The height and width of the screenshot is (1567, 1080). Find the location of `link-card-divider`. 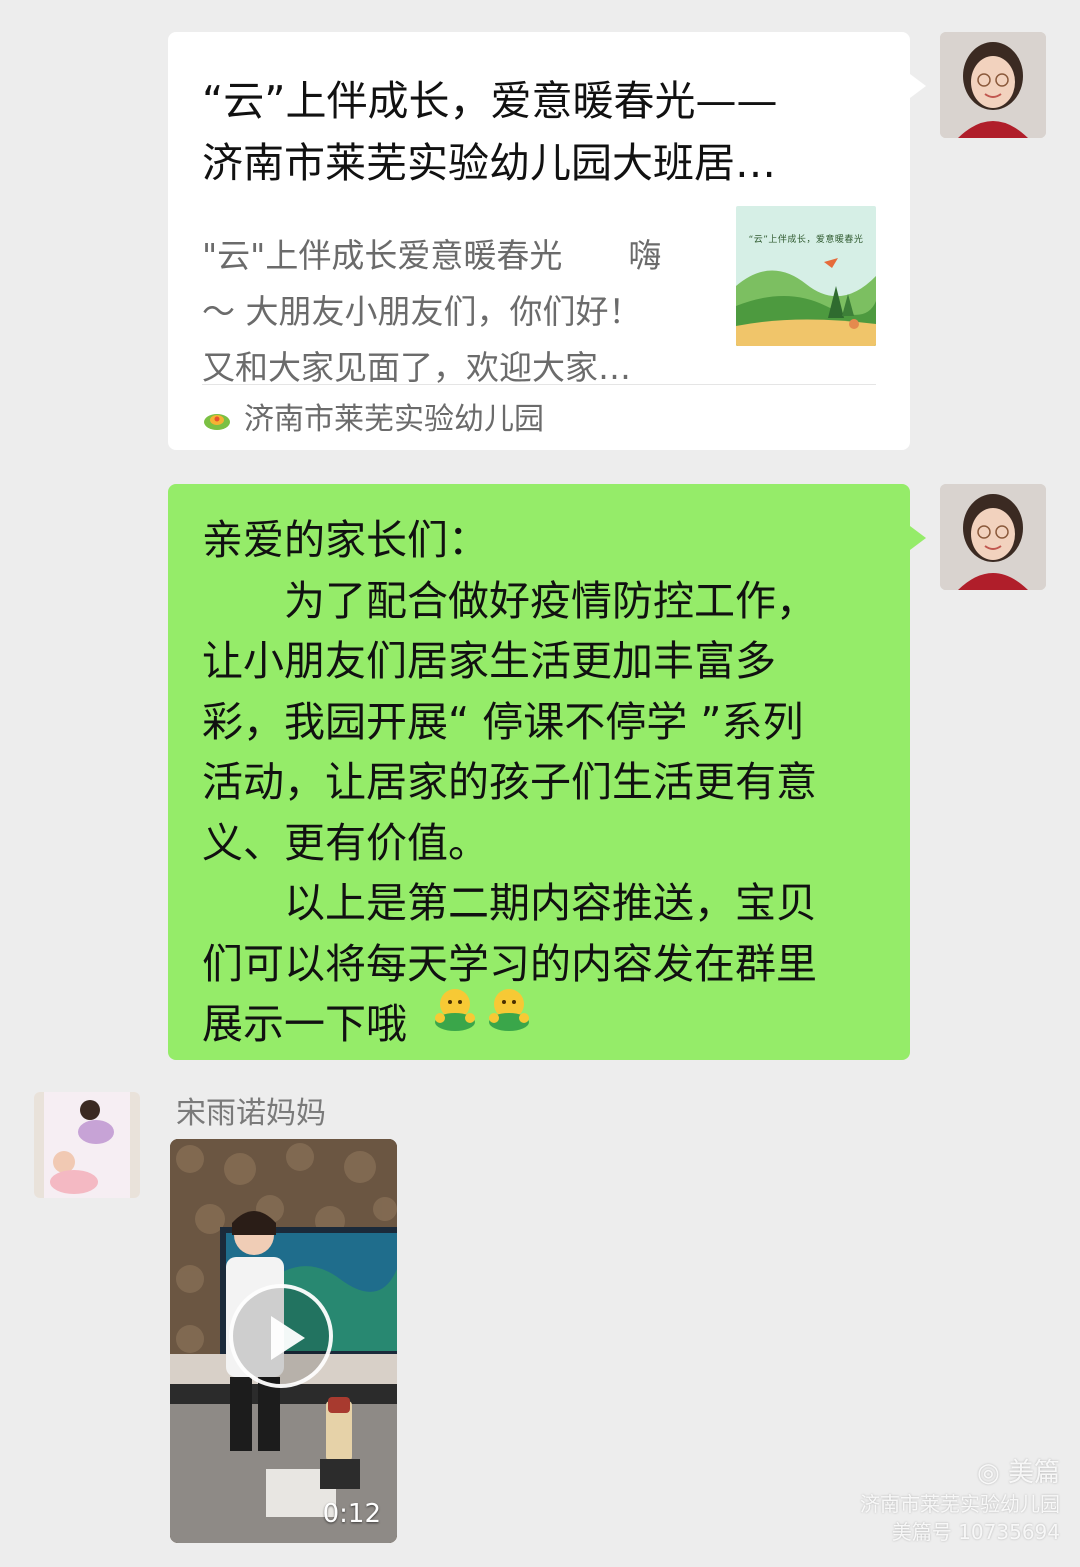

link-card-divider is located at coordinates (539, 384).